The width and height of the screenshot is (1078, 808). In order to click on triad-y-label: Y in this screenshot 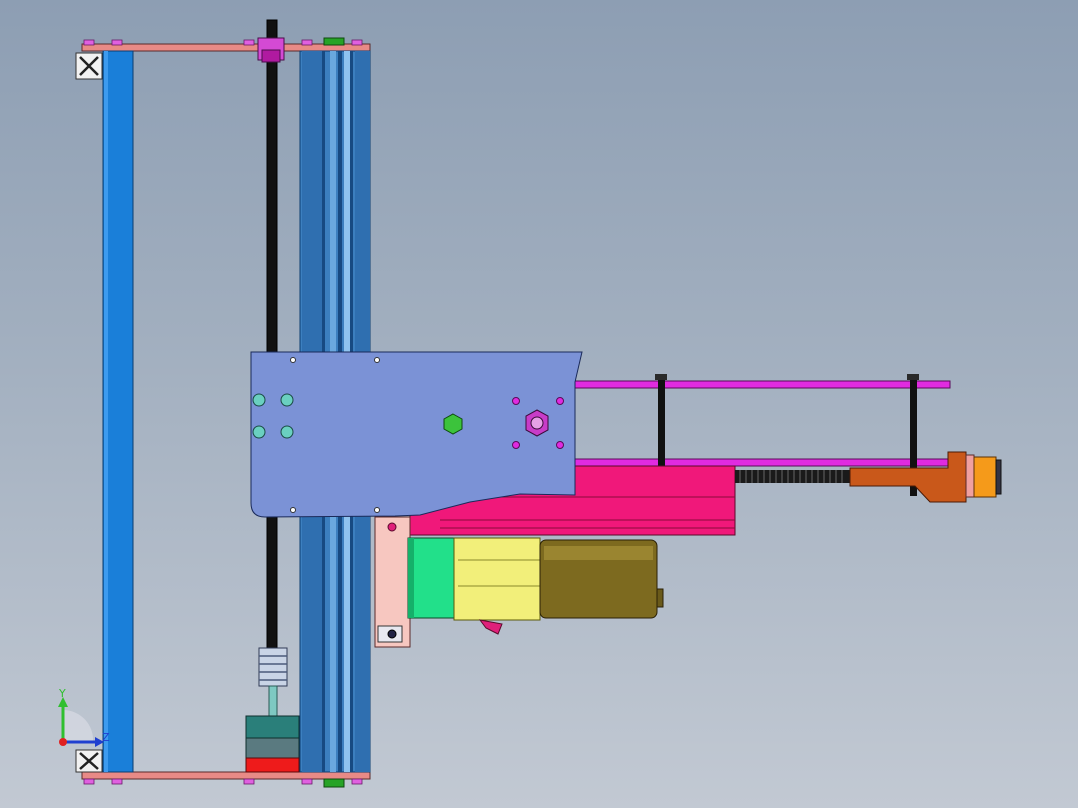, I will do `click(62, 693)`.